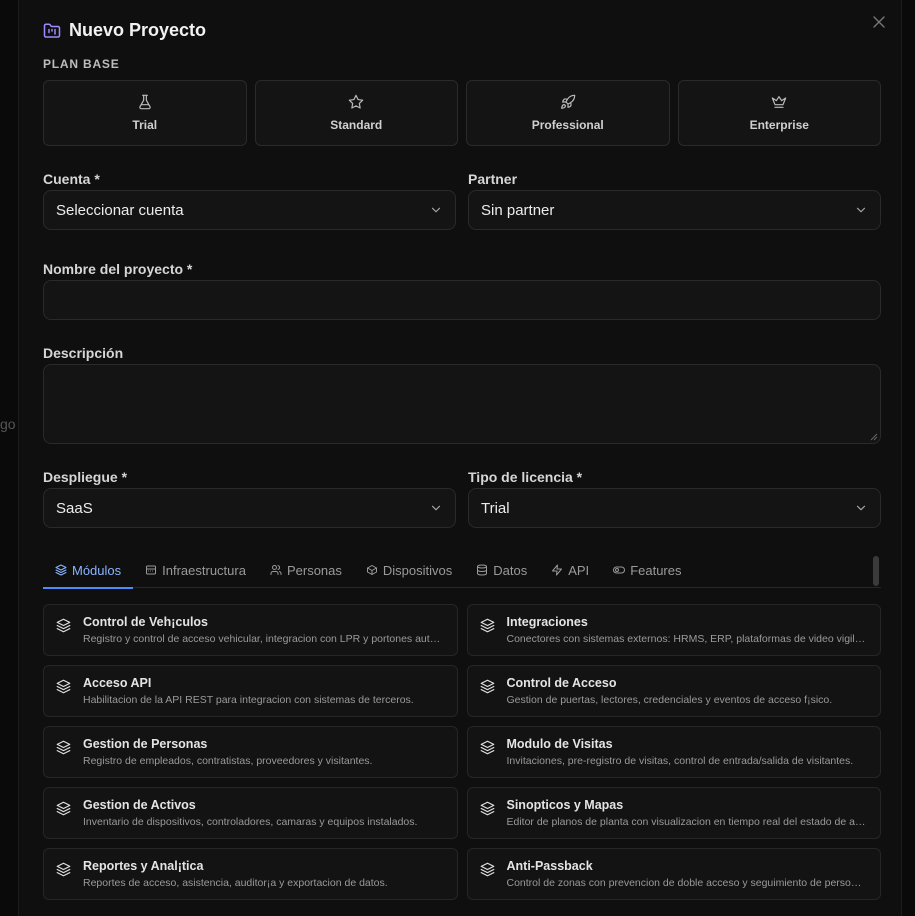 This screenshot has height=916, width=915. Describe the element at coordinates (495, 508) in the screenshot. I see `licencia-value: Trial` at that location.